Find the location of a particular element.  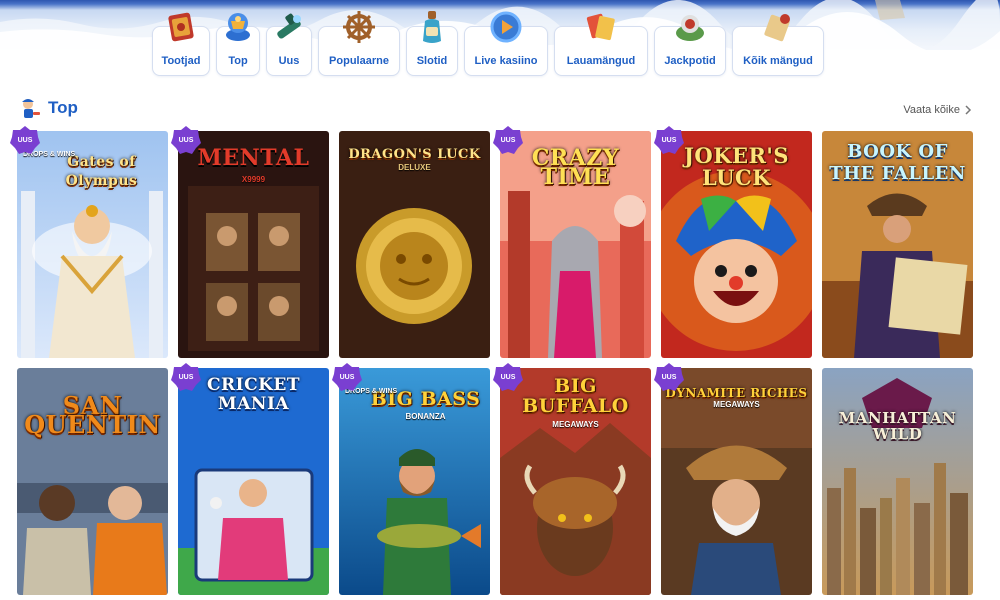

game-tile-dragons-luck: DRAGON'S LUCK DELUXE is located at coordinates (414, 244).